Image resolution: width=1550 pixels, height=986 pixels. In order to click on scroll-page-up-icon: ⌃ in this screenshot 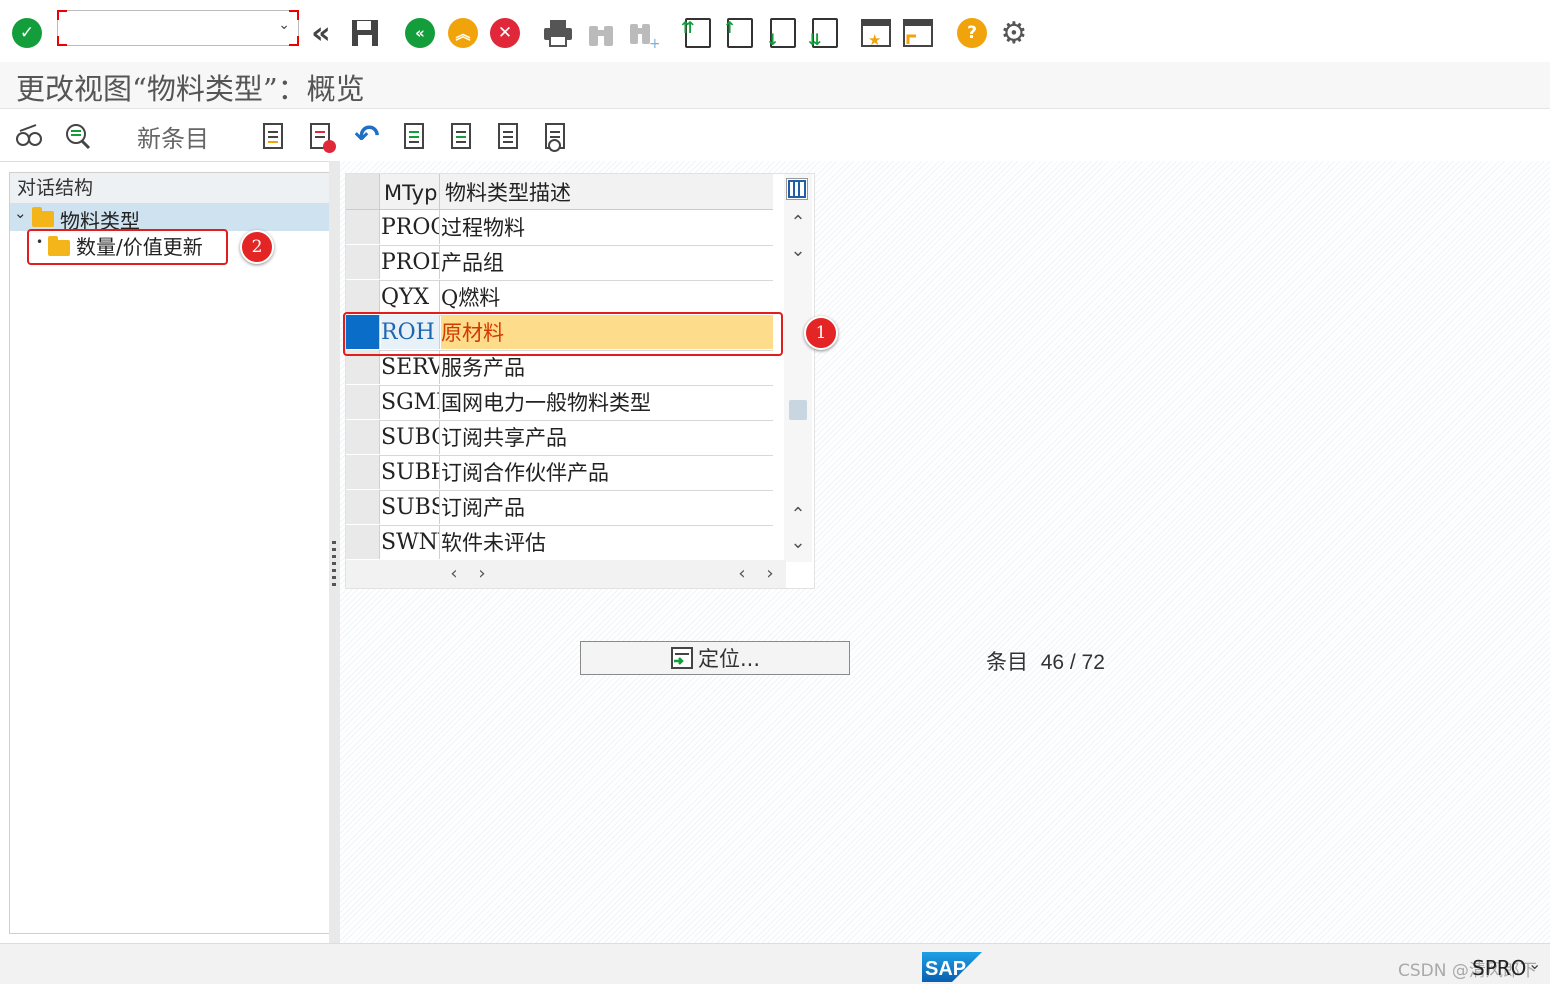, I will do `click(798, 223)`.